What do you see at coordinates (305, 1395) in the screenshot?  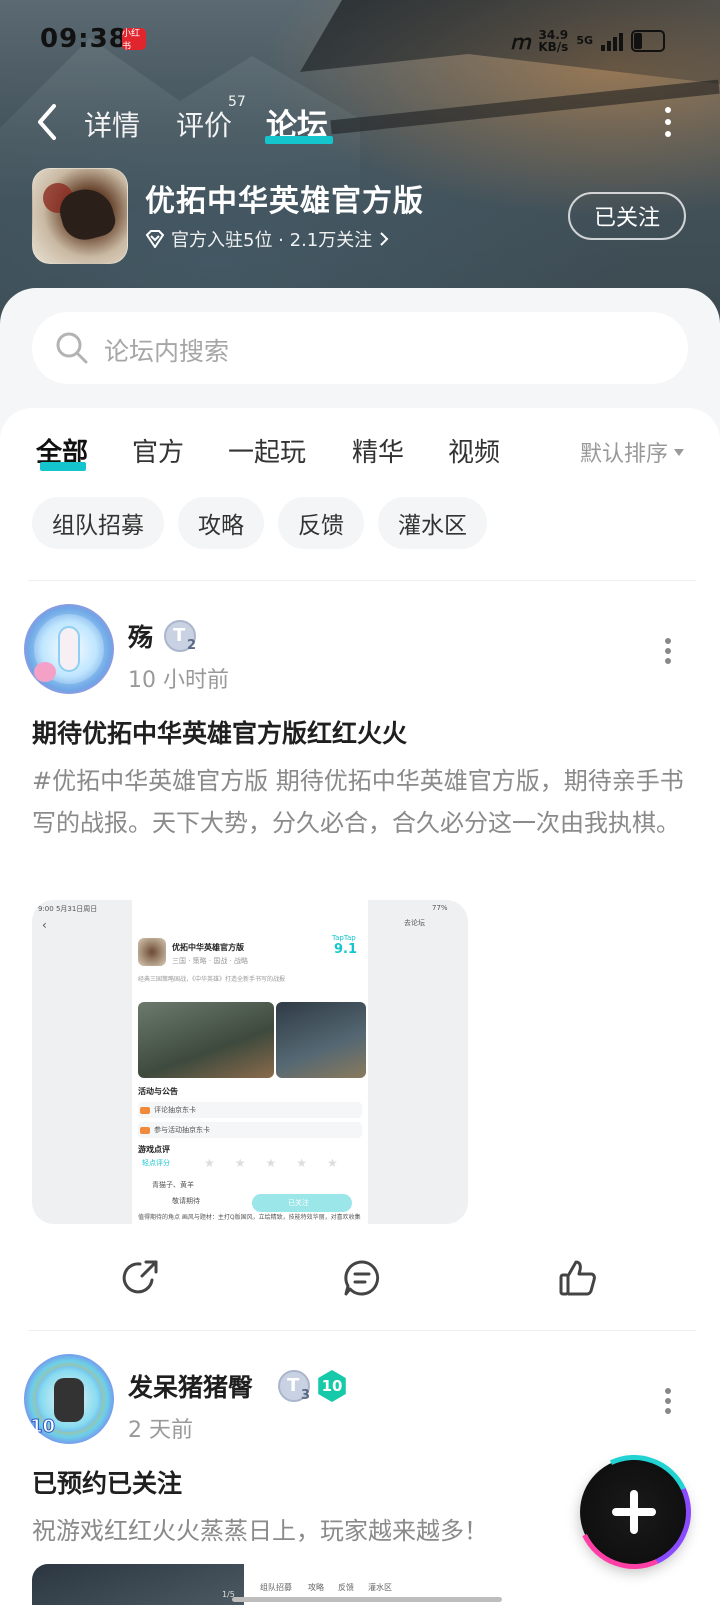 I see `level-number: 3` at bounding box center [305, 1395].